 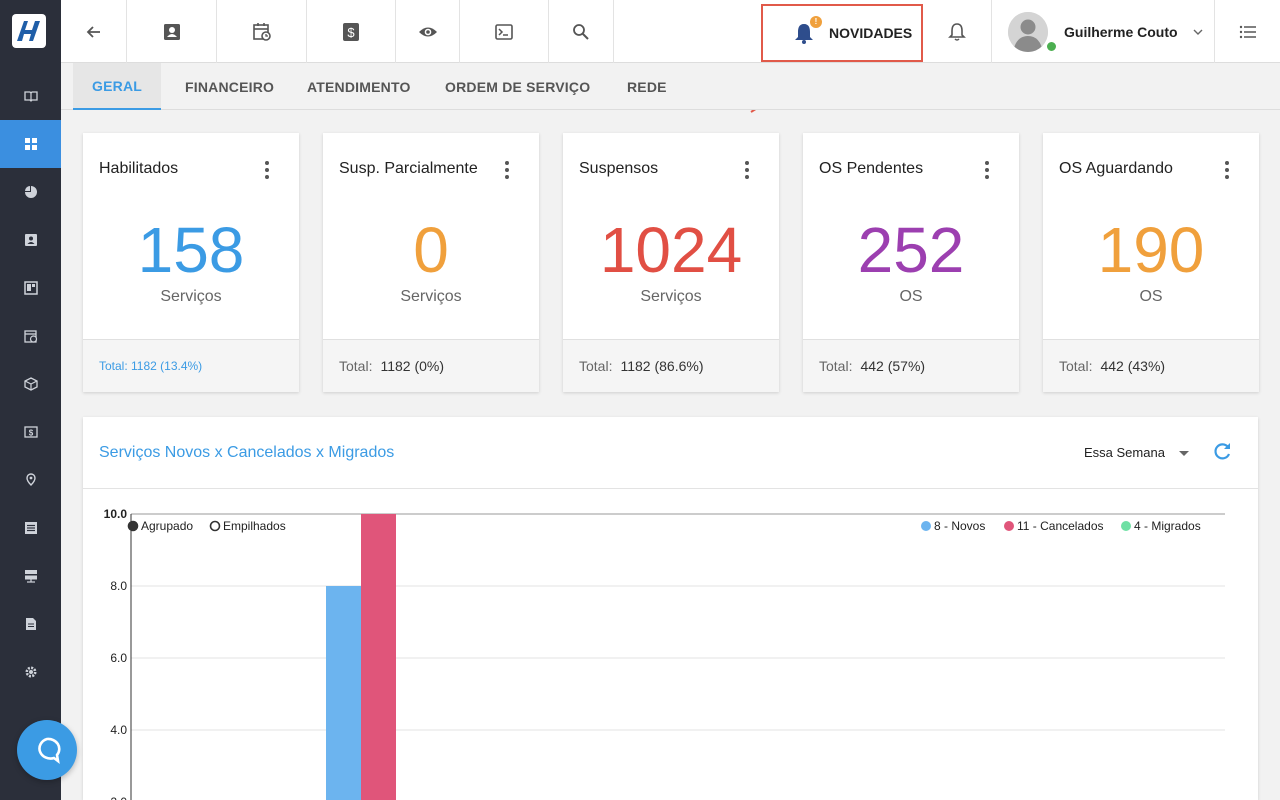 I want to click on notification-badge: !, so click(x=816, y=22).